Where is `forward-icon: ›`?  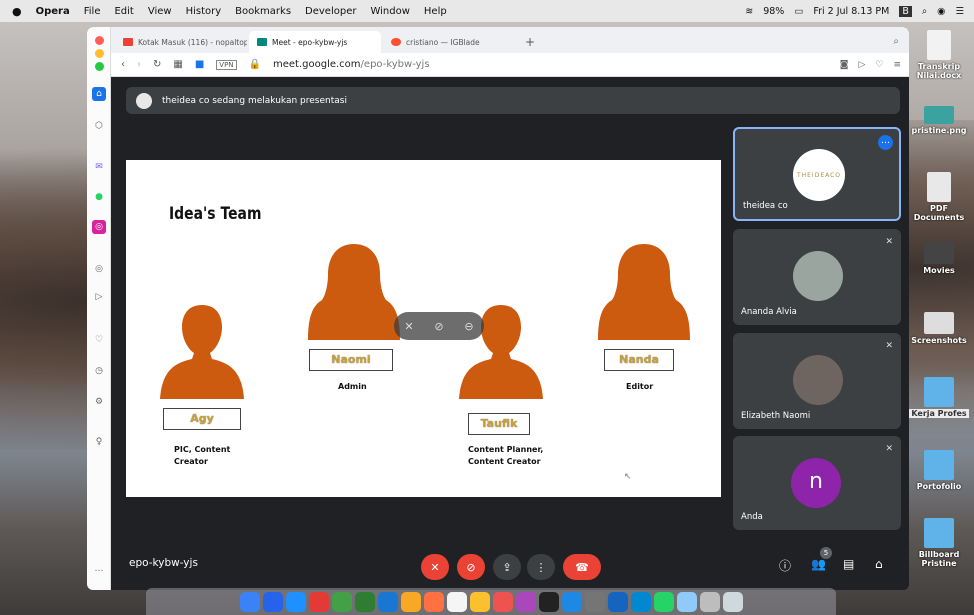
forward-icon: › is located at coordinates (139, 64).